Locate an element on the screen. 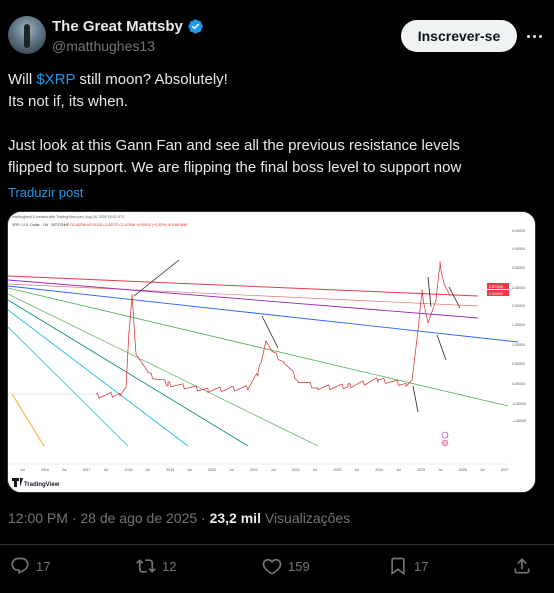 This screenshot has height=593, width=554. y-tick-label: -1.00000 is located at coordinates (519, 421).